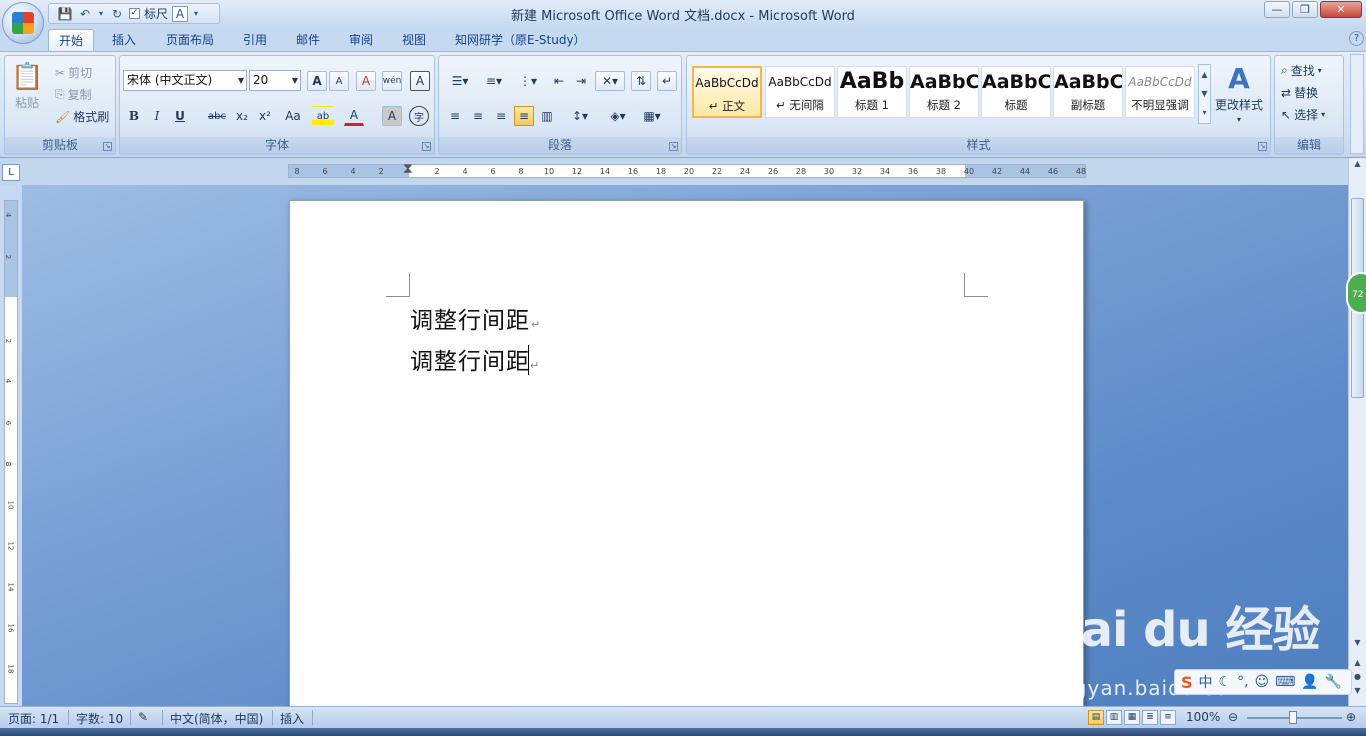 The image size is (1366, 736). What do you see at coordinates (1242, 682) in the screenshot?
I see `punctuation-icon: °,` at bounding box center [1242, 682].